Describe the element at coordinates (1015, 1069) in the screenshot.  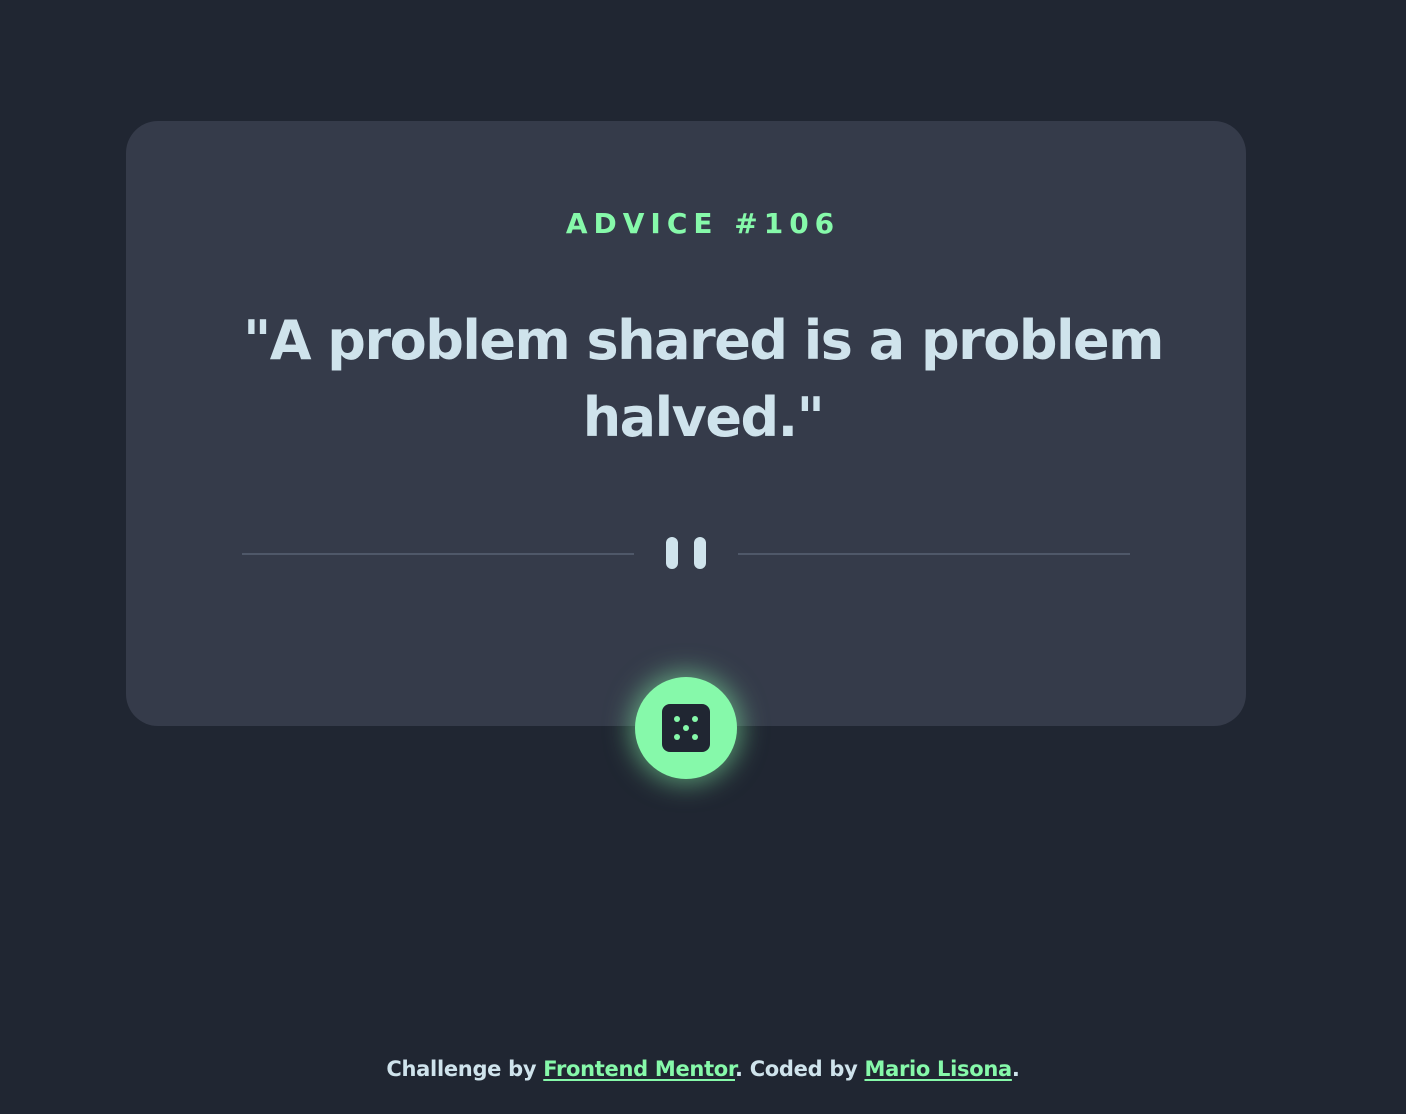
I see `attribution-suffix: .` at that location.